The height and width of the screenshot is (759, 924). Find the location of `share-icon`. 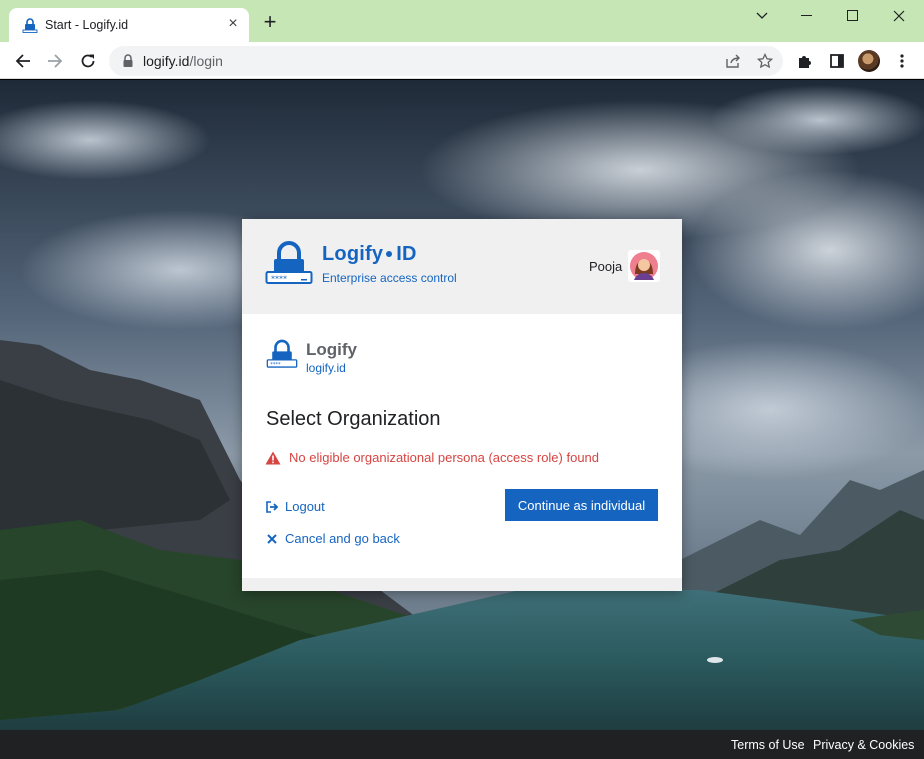

share-icon is located at coordinates (733, 61).